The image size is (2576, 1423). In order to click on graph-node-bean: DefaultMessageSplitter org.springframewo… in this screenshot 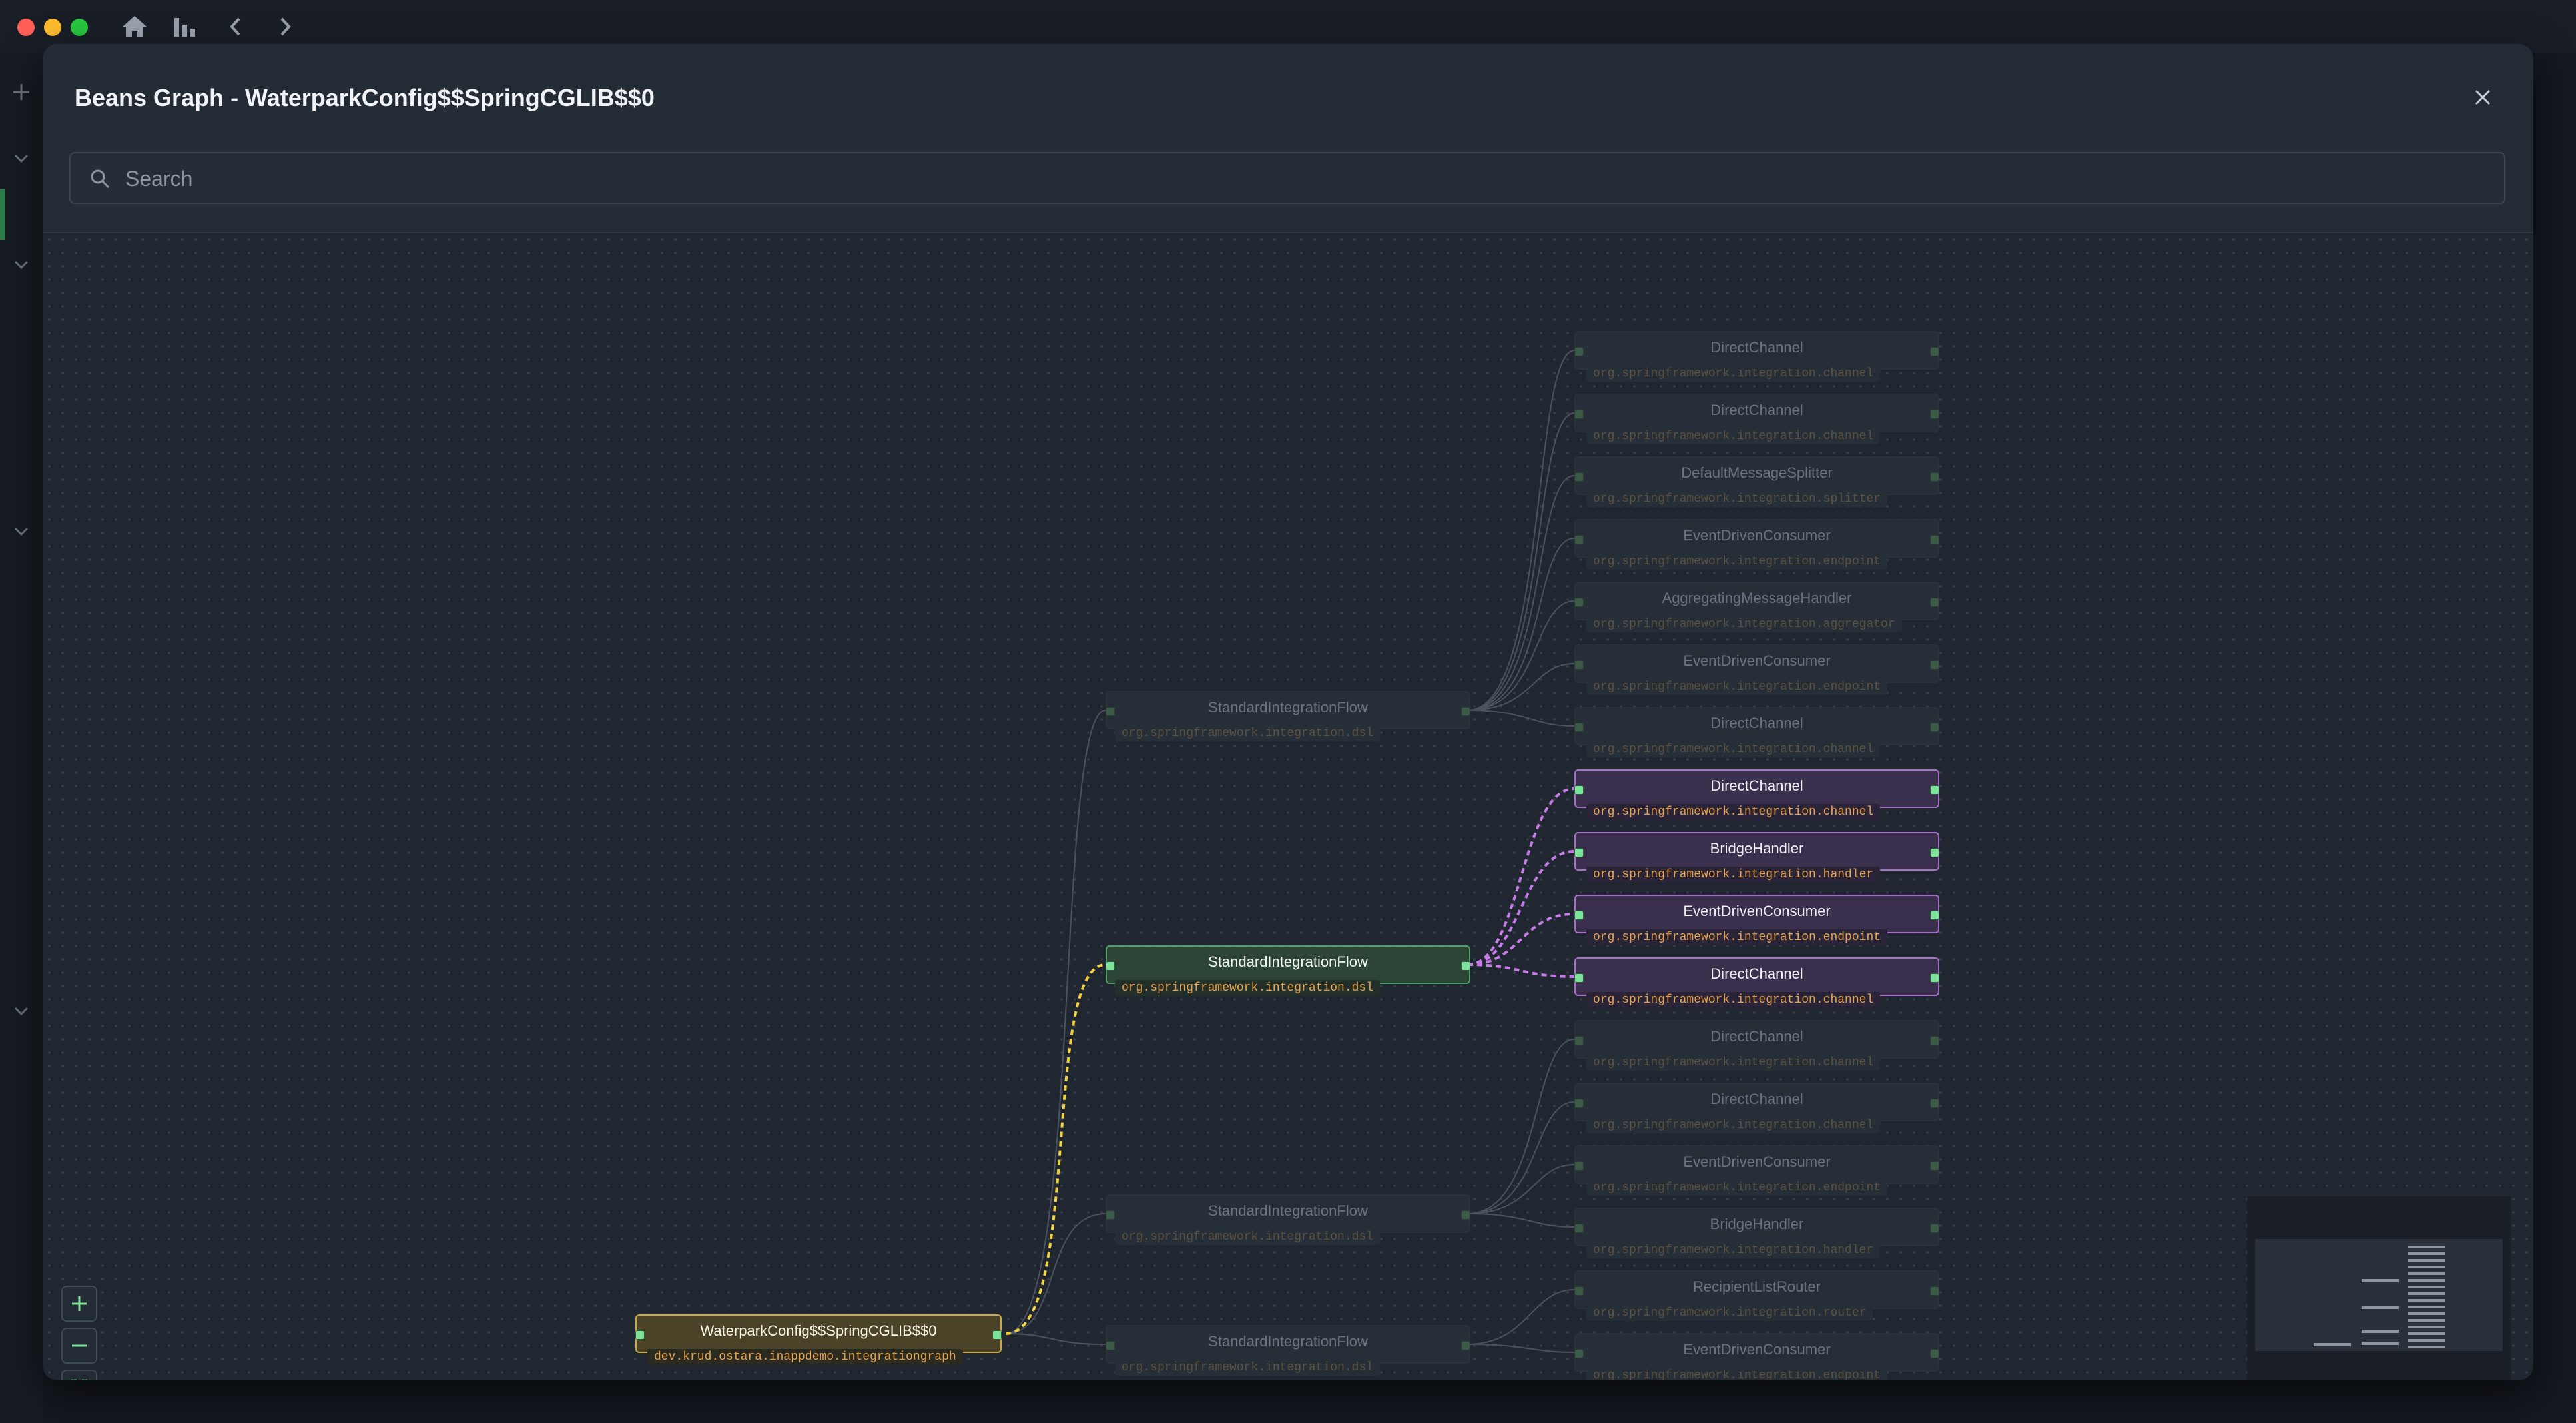, I will do `click(1756, 481)`.